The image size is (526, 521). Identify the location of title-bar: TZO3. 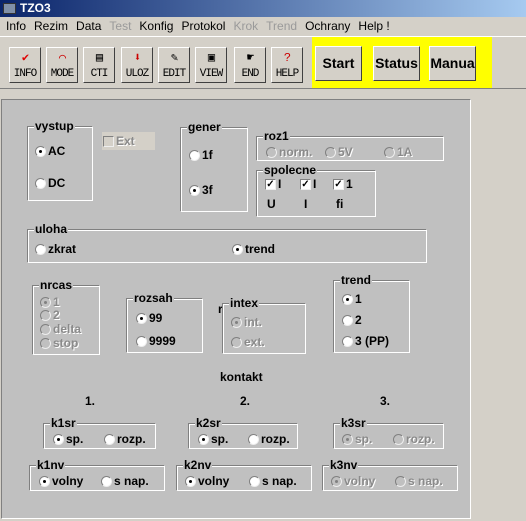
(263, 8).